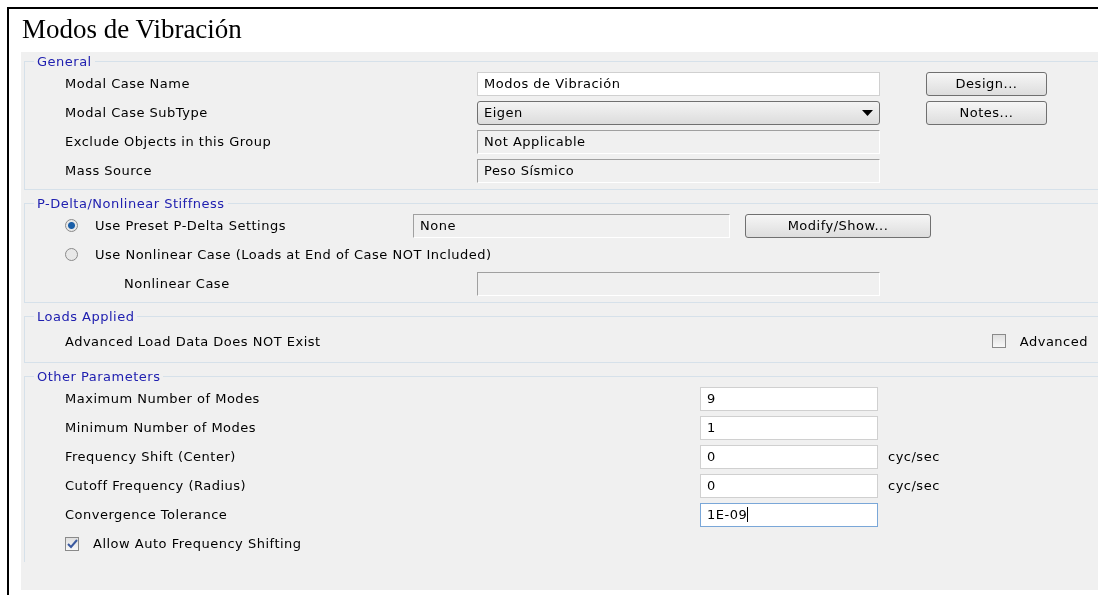  What do you see at coordinates (136, 112) in the screenshot?
I see `field-label: Modal Case SubType` at bounding box center [136, 112].